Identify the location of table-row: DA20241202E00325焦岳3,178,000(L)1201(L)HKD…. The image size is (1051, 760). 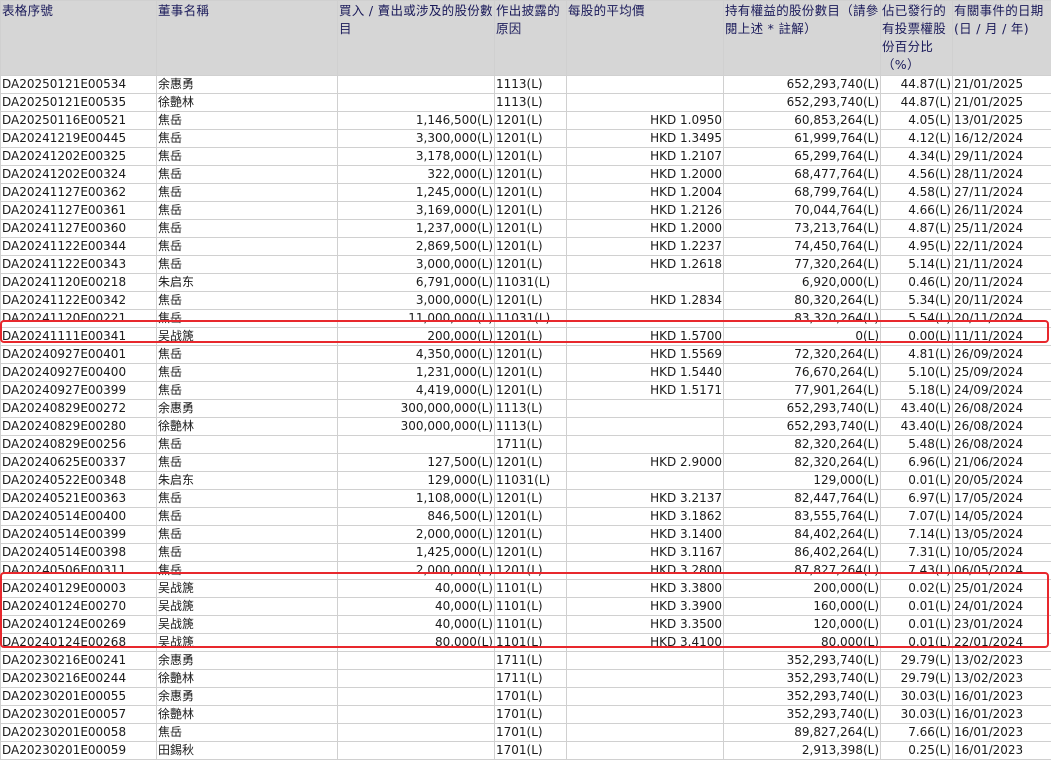
(526, 157).